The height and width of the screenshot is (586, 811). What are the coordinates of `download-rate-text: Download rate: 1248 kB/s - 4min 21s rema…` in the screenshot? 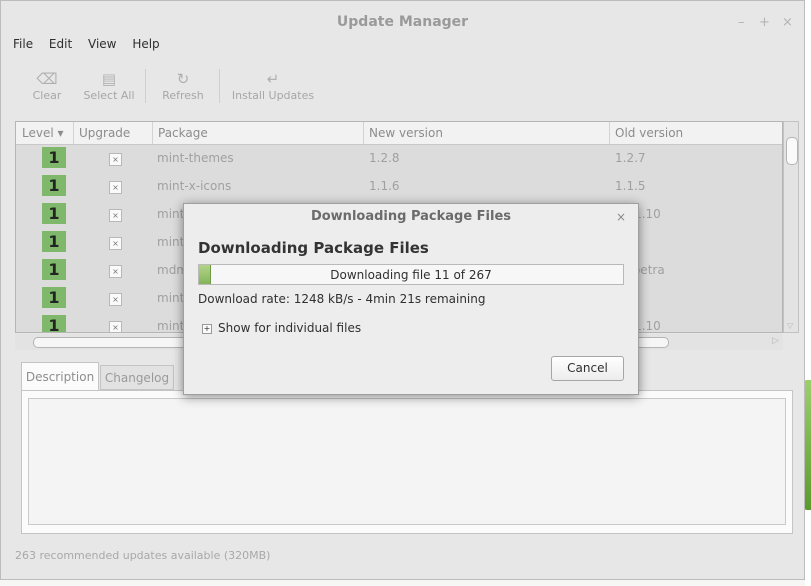 It's located at (342, 299).